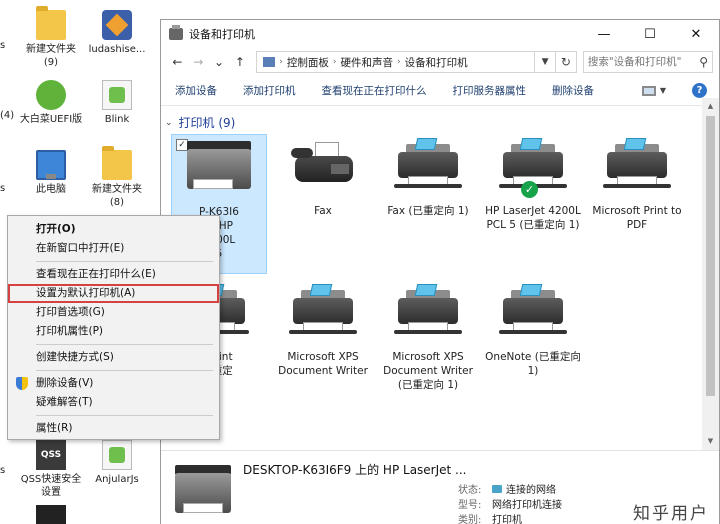 The image size is (720, 524). What do you see at coordinates (269, 90) in the screenshot?
I see `add-printer-button: 添加打印机` at bounding box center [269, 90].